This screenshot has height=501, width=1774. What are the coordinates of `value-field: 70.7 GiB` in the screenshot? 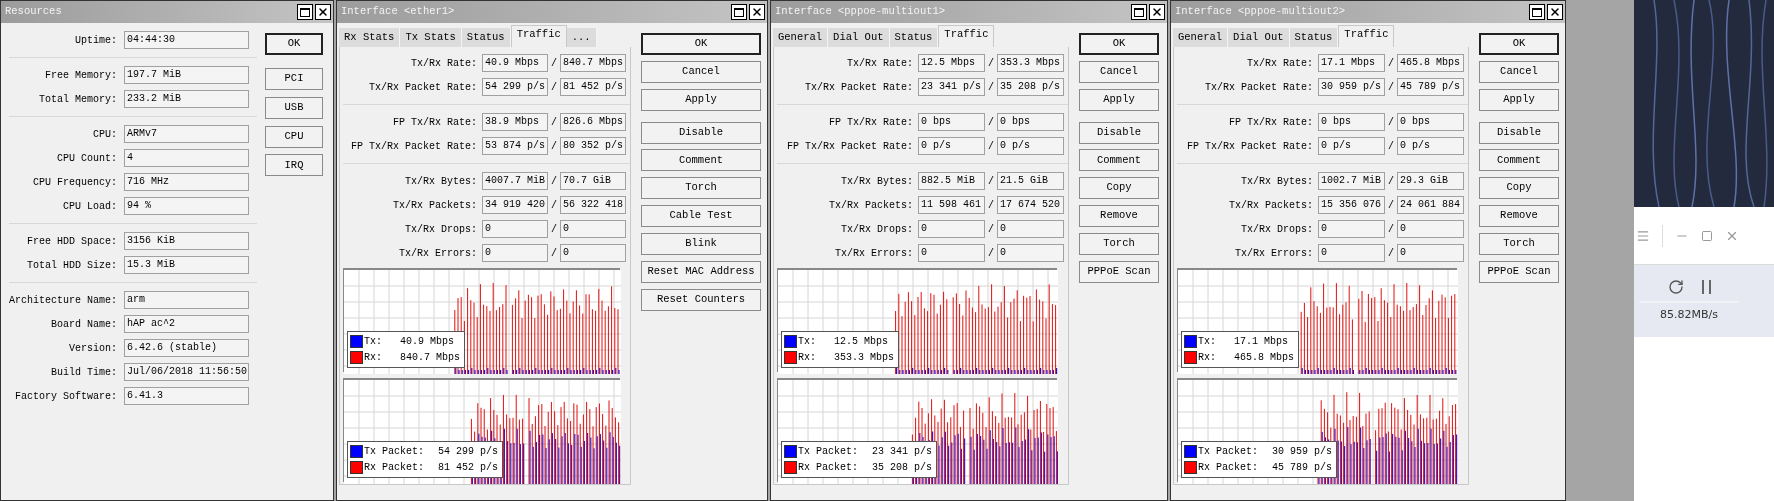 It's located at (593, 181).